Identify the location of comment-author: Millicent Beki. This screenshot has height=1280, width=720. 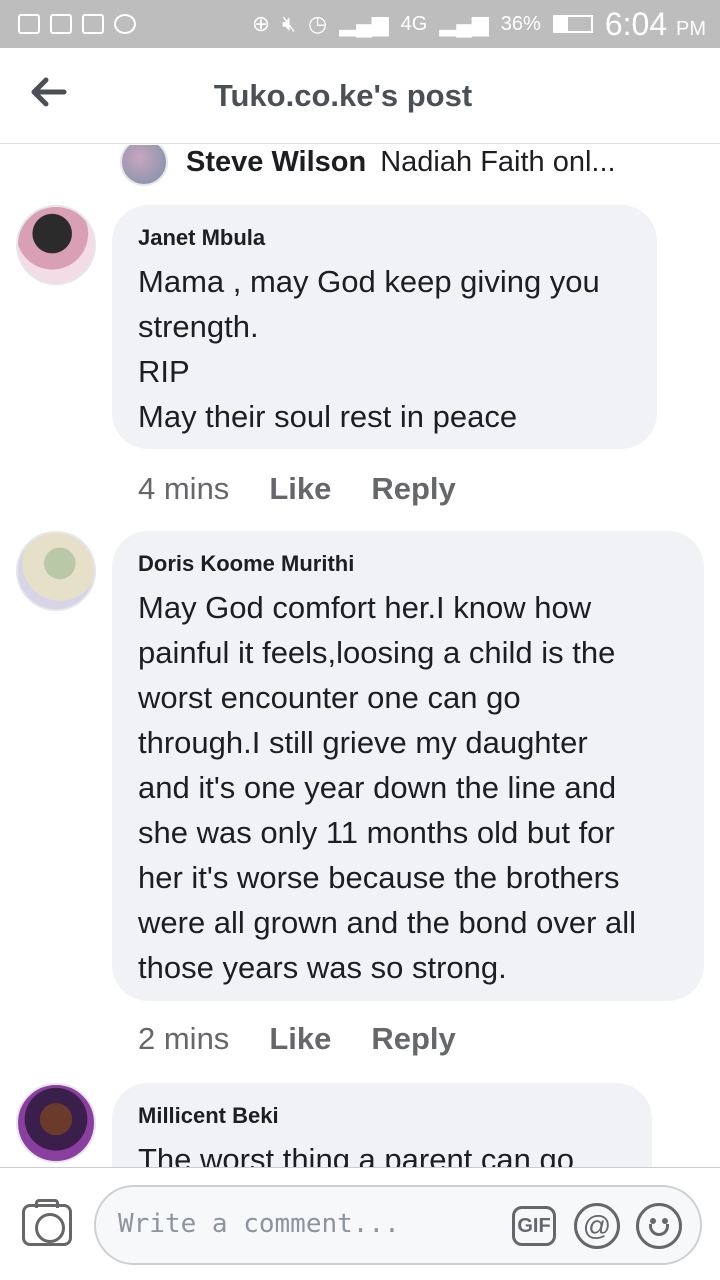
(382, 1116).